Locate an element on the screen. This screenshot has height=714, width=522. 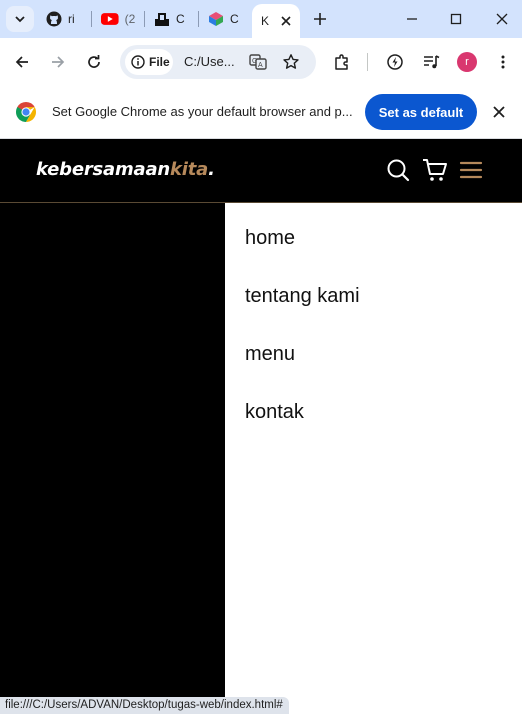
menu-link-kontak: kontak is located at coordinates (274, 412).